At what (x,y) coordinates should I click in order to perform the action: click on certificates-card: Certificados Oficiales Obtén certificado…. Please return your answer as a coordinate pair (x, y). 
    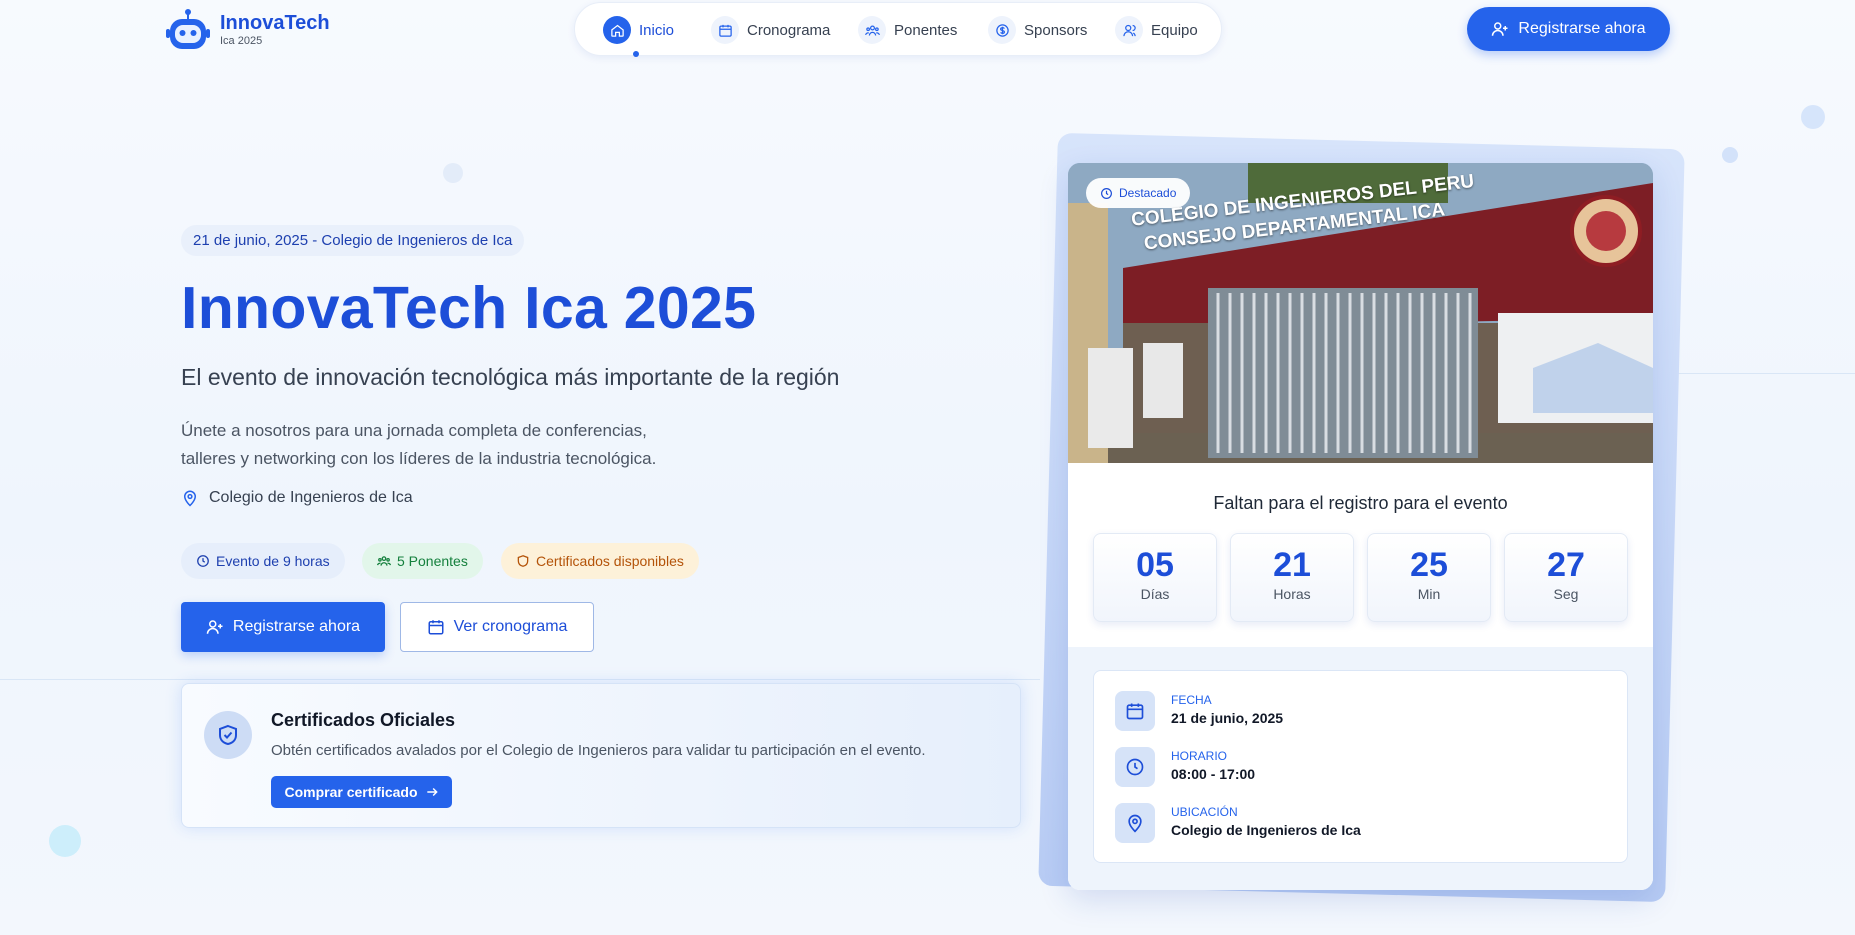
    Looking at the image, I should click on (601, 755).